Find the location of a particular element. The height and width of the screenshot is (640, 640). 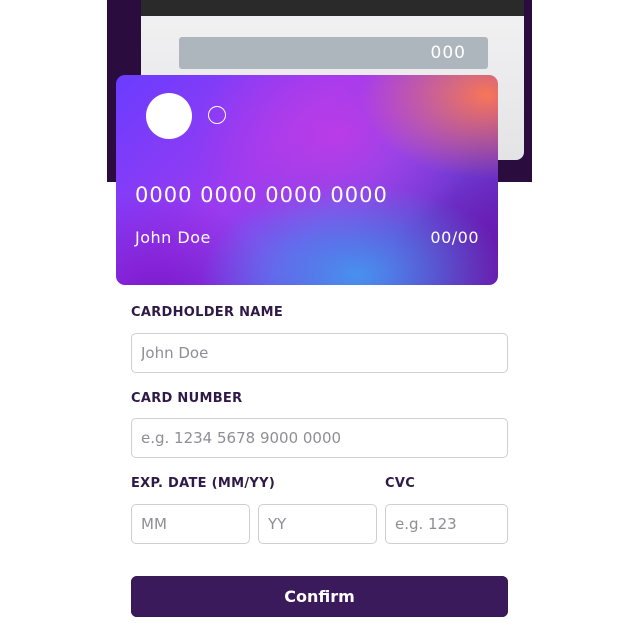

exp-year-input is located at coordinates (317, 524).